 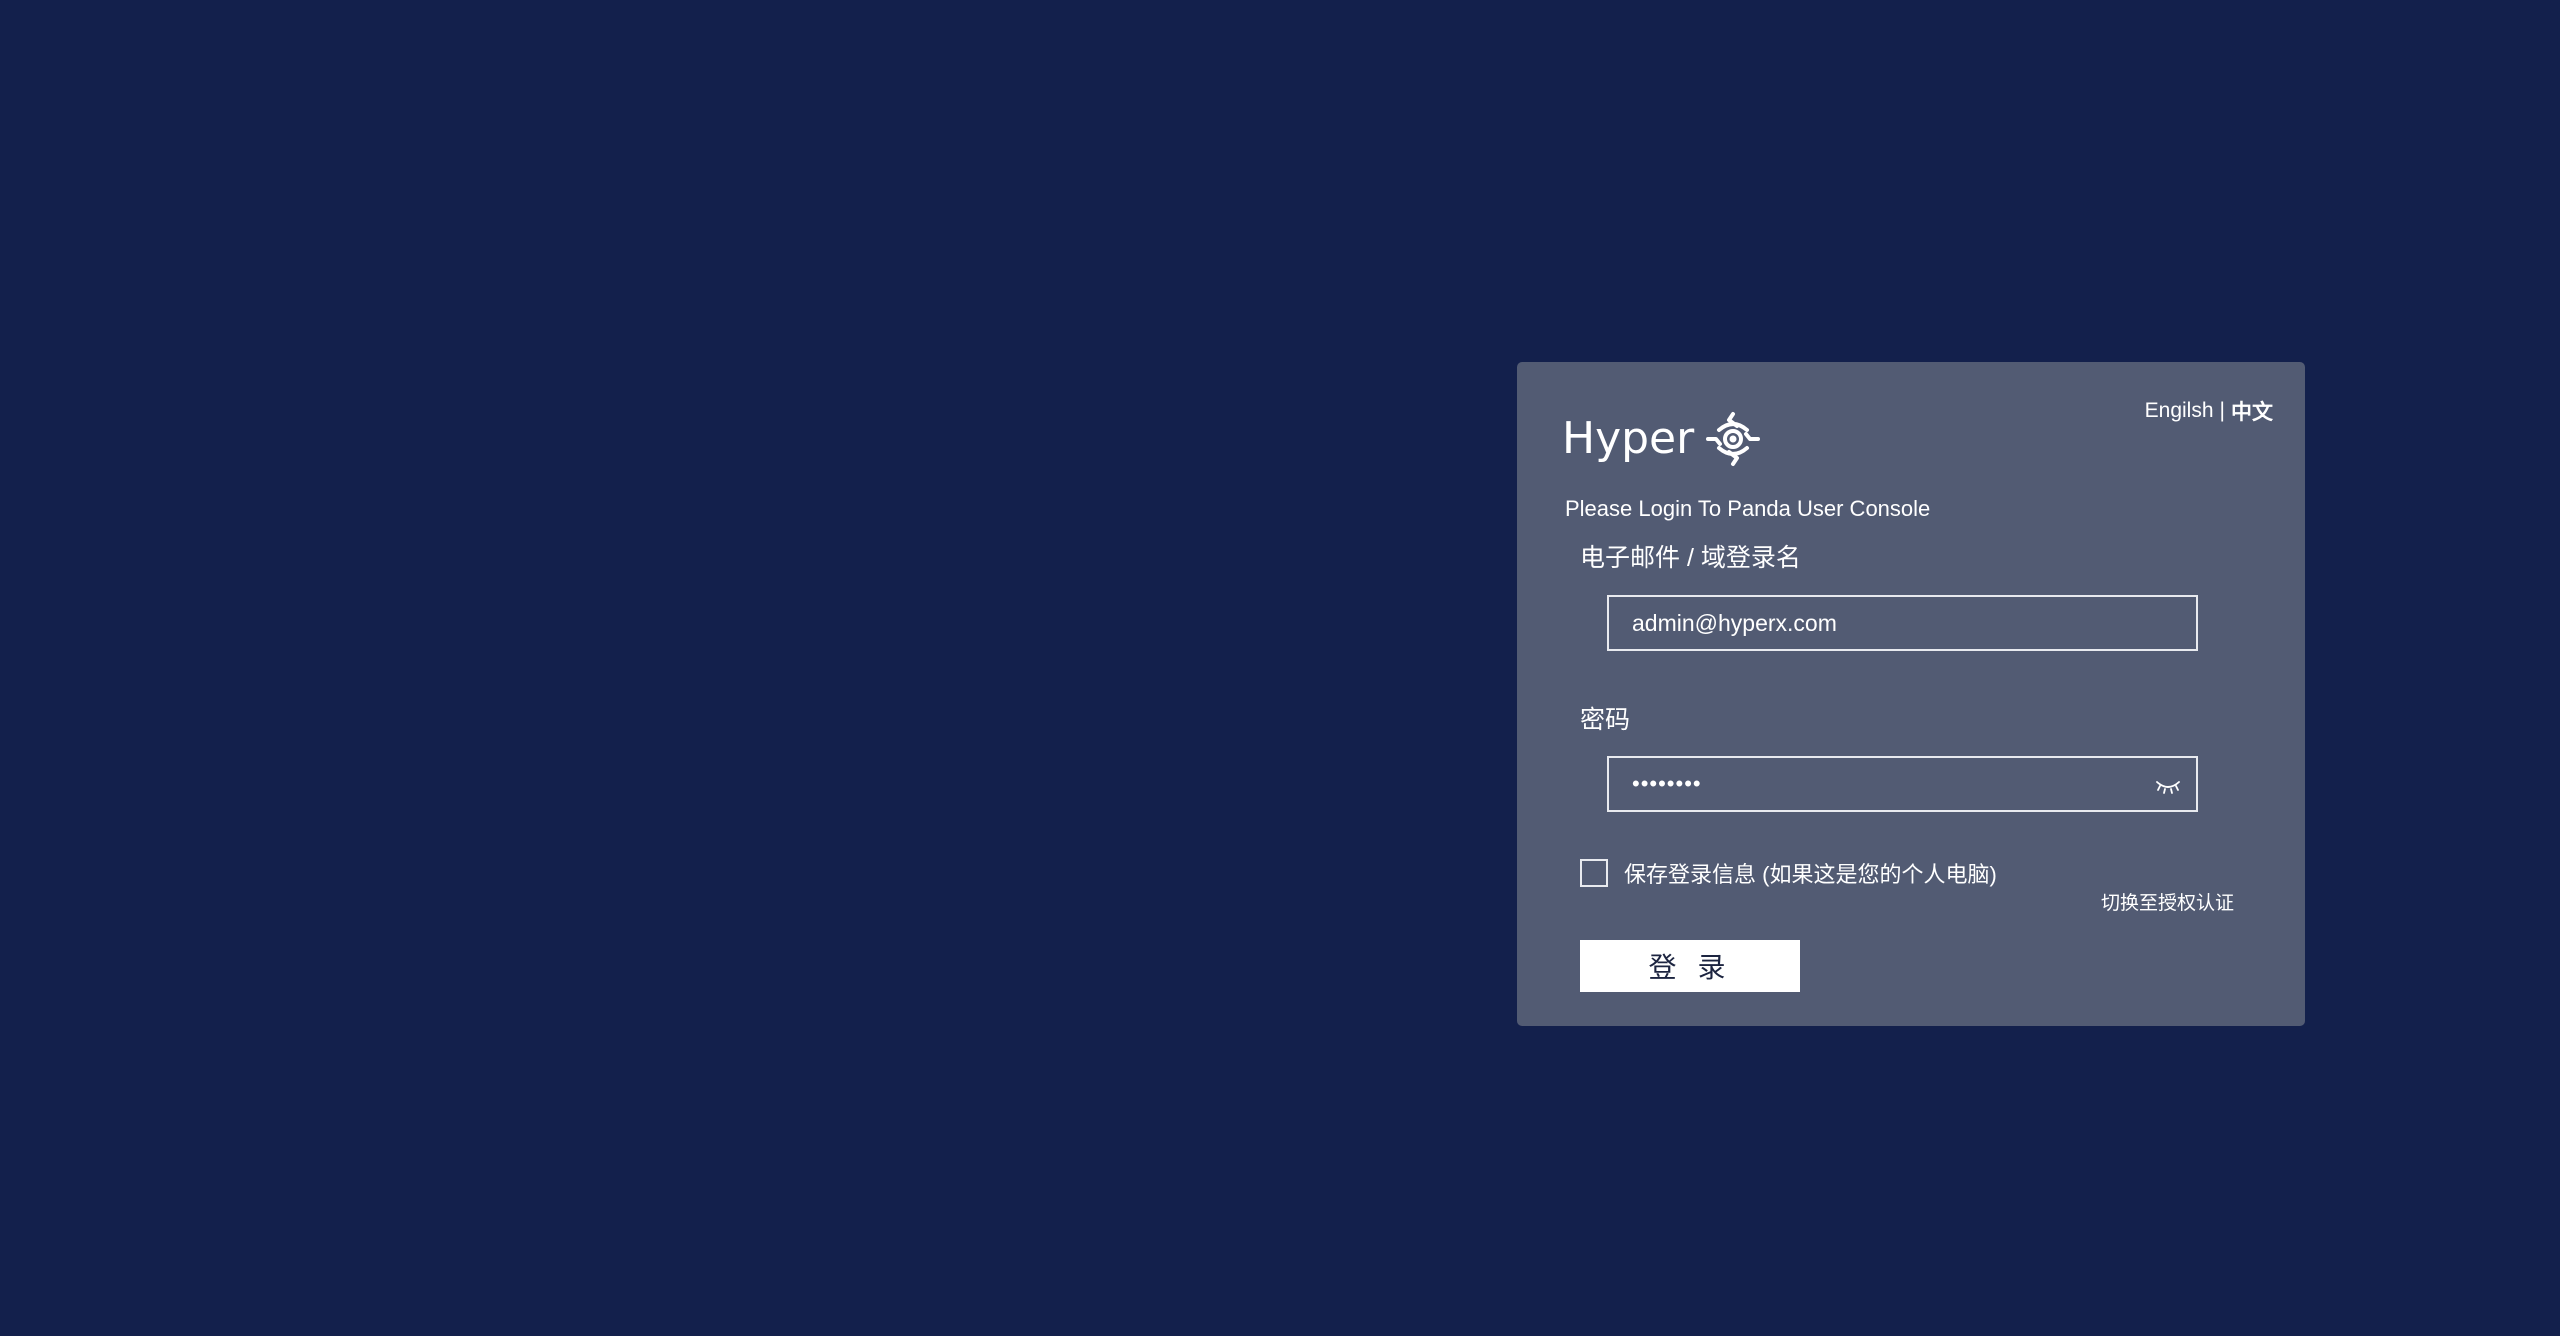 What do you see at coordinates (1810, 873) in the screenshot?
I see `remember-me-label: 保存登录信息 (如果这是您的个人电脑)` at bounding box center [1810, 873].